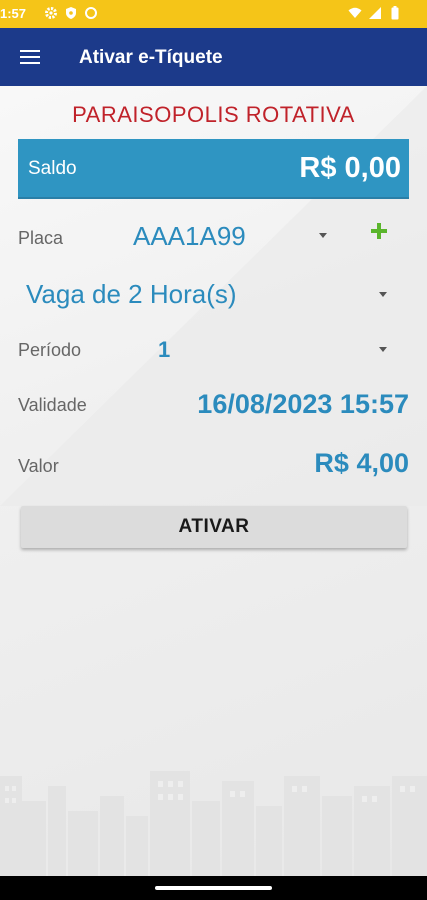 This screenshot has height=900, width=427. What do you see at coordinates (151, 57) in the screenshot?
I see `page-title: Ativar e-Tíquete` at bounding box center [151, 57].